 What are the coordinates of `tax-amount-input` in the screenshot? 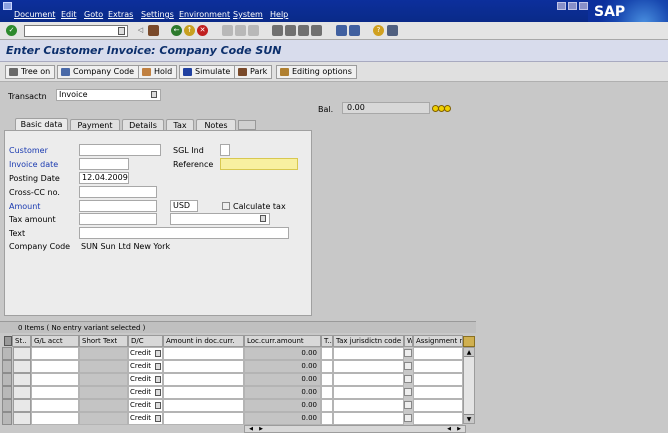 It's located at (118, 219).